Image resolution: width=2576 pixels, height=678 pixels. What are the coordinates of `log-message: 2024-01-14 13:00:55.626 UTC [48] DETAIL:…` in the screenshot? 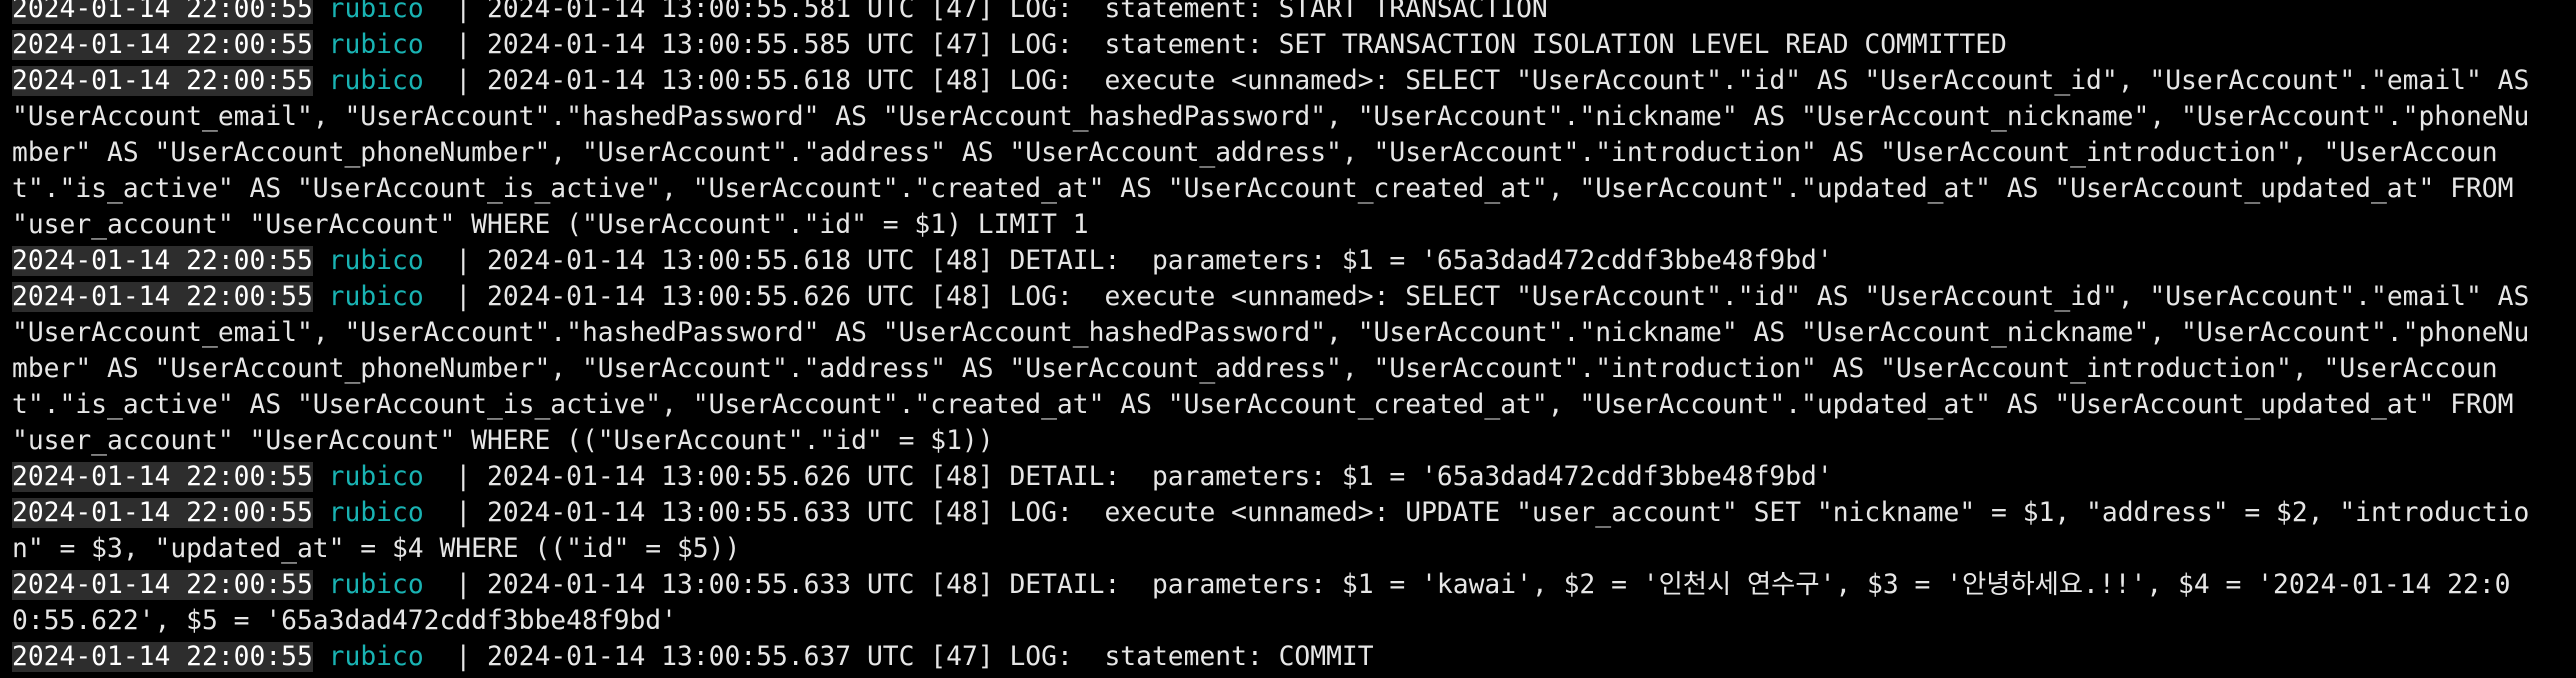 It's located at (1160, 477).